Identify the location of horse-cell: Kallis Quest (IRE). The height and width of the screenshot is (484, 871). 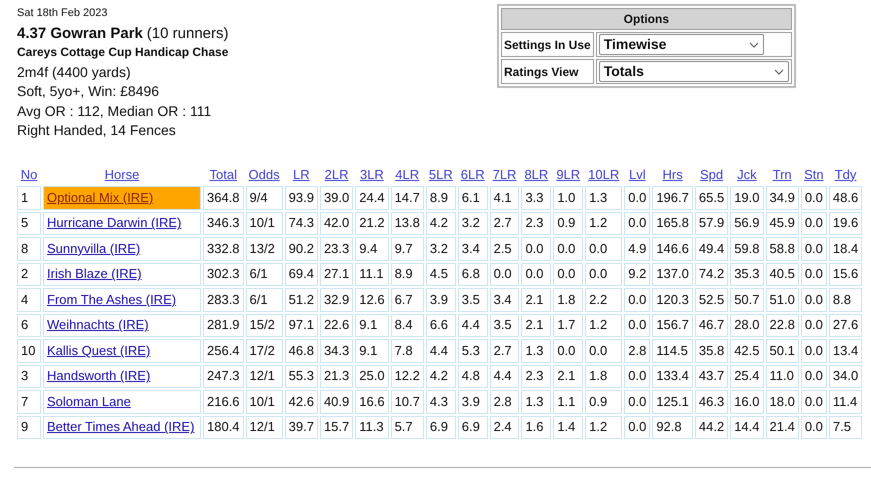
(122, 350).